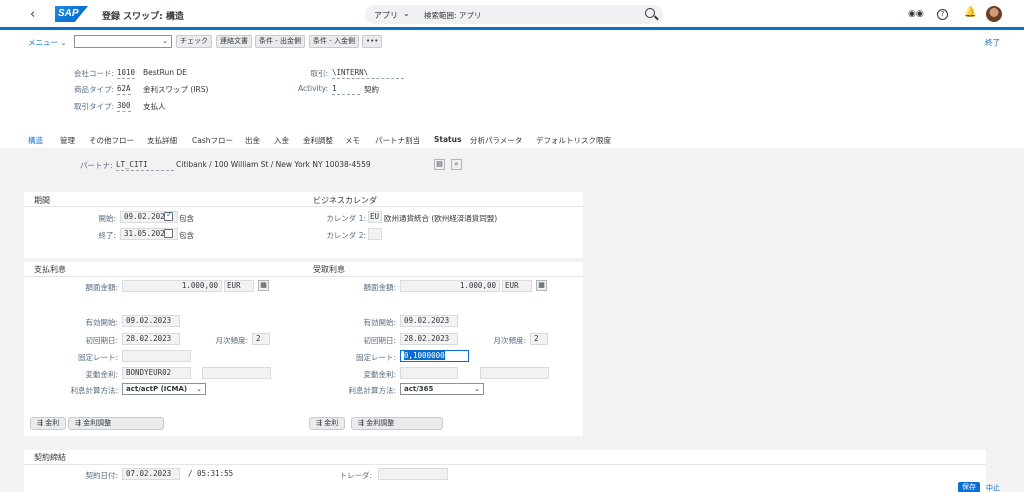 This screenshot has width=1024, height=492. Describe the element at coordinates (456, 164) in the screenshot. I see `partner-search-icon: ⌕` at that location.